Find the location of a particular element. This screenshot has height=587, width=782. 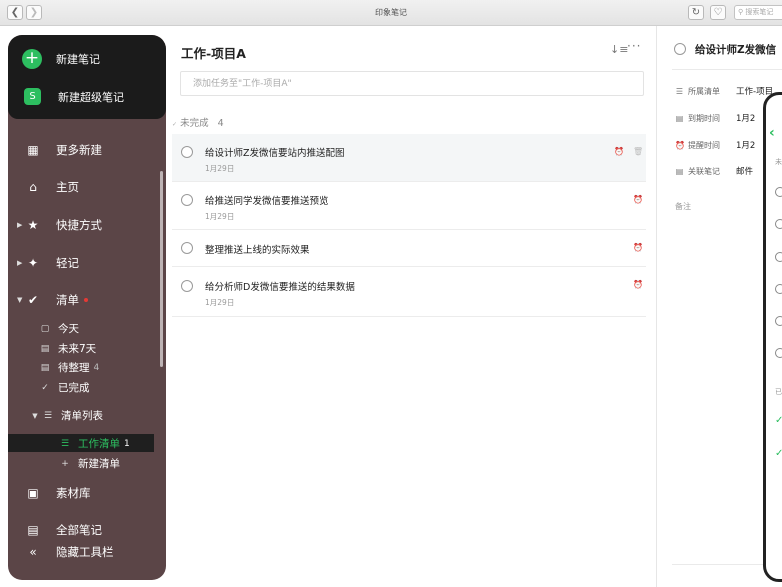

sidebar-item-new-list: + 新建清单 is located at coordinates (89, 463).